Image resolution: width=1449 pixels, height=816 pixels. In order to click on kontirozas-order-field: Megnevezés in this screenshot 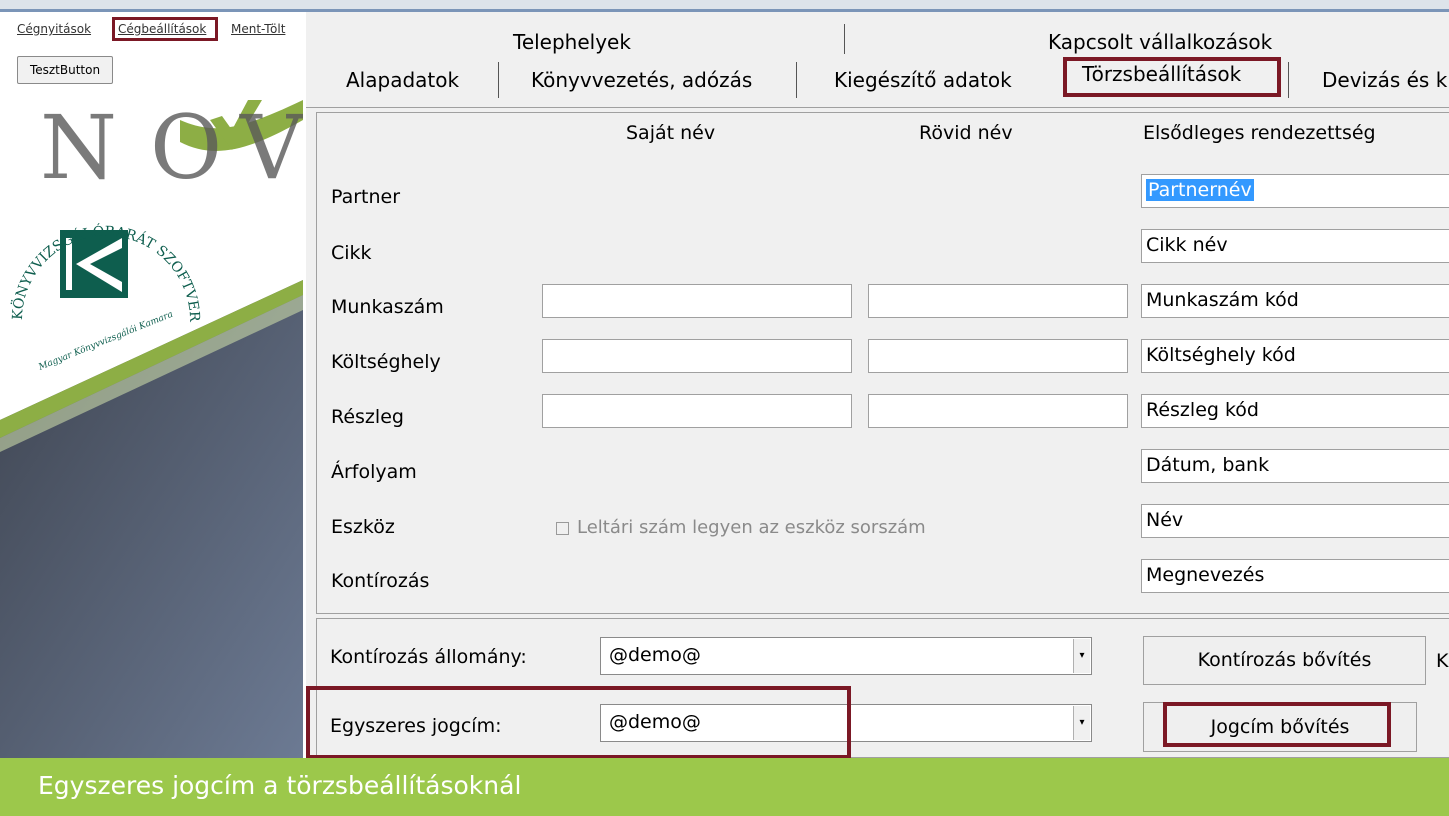, I will do `click(1295, 576)`.